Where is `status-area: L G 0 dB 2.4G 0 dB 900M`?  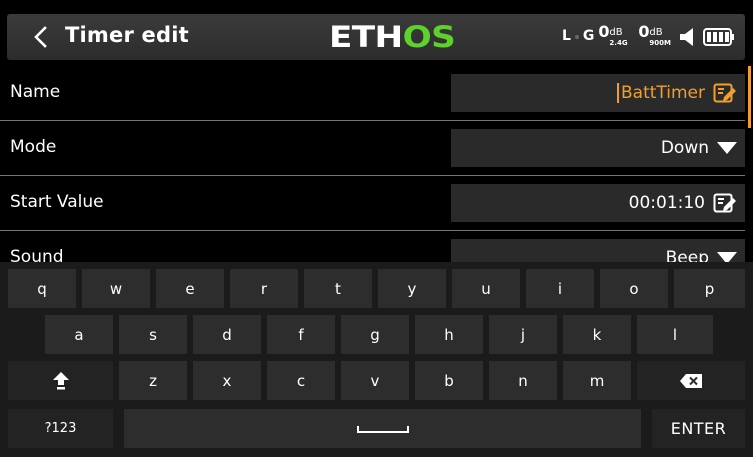
status-area: L G 0 dB 2.4G 0 dB 900M is located at coordinates (649, 37).